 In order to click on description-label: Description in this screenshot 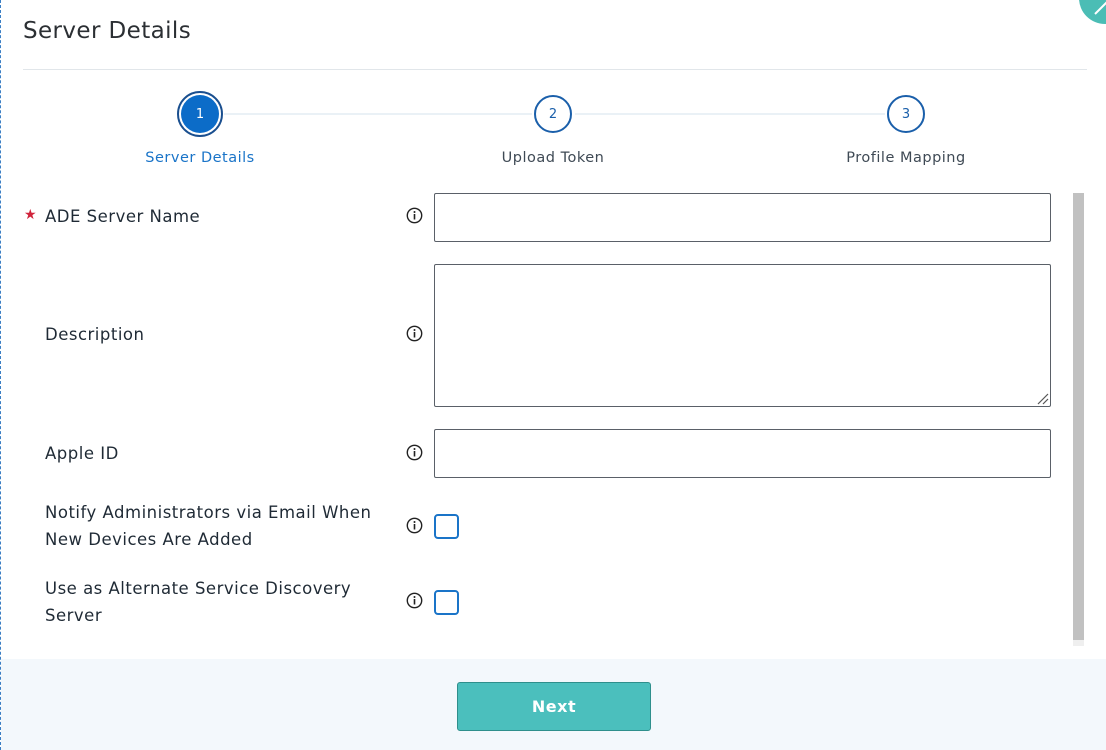, I will do `click(95, 334)`.